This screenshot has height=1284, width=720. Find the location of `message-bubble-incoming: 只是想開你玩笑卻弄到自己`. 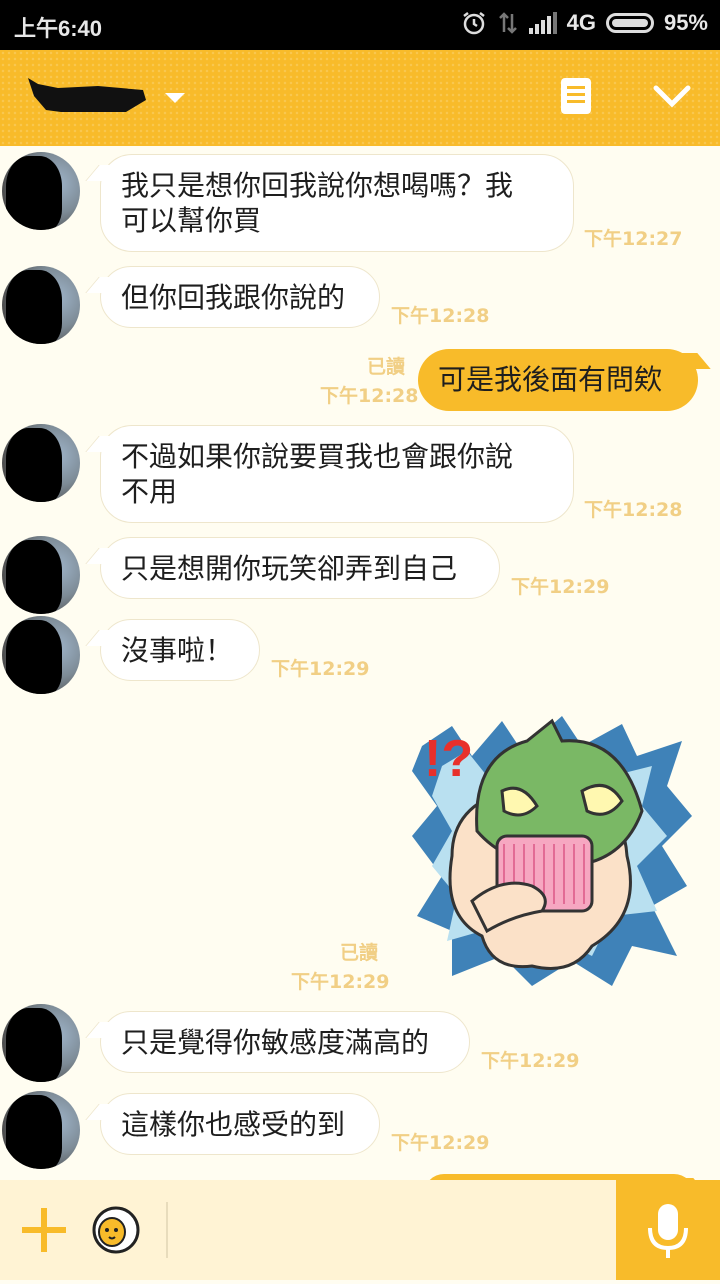

message-bubble-incoming: 只是想開你玩笑卻弄到自己 is located at coordinates (300, 568).